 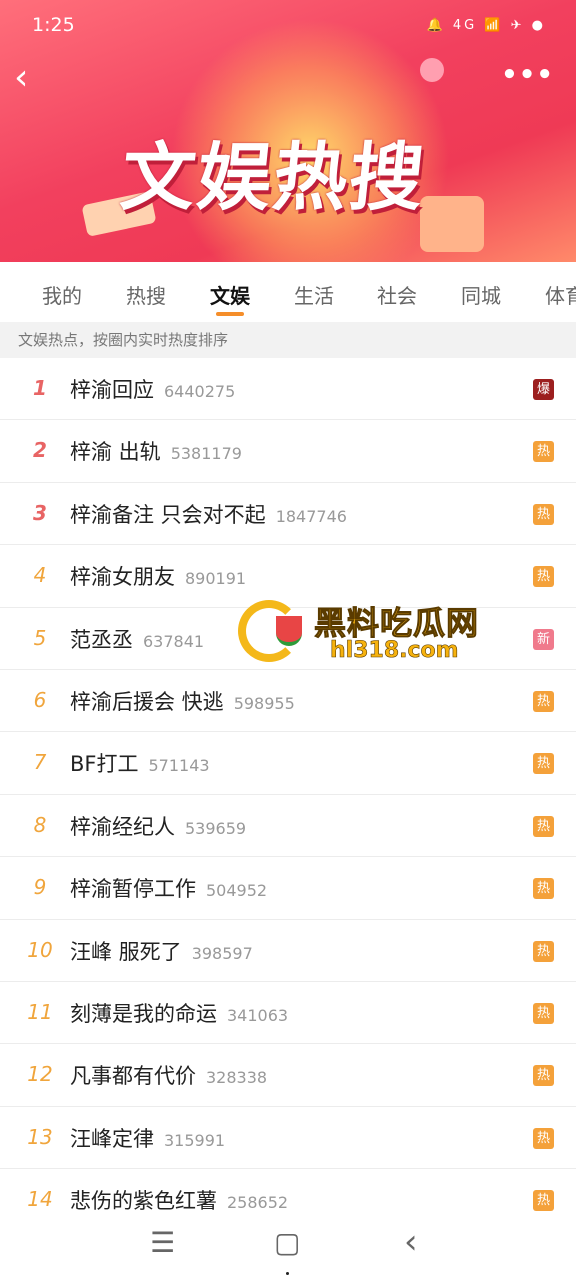 What do you see at coordinates (32, 78) in the screenshot?
I see `back-button: ‹` at bounding box center [32, 78].